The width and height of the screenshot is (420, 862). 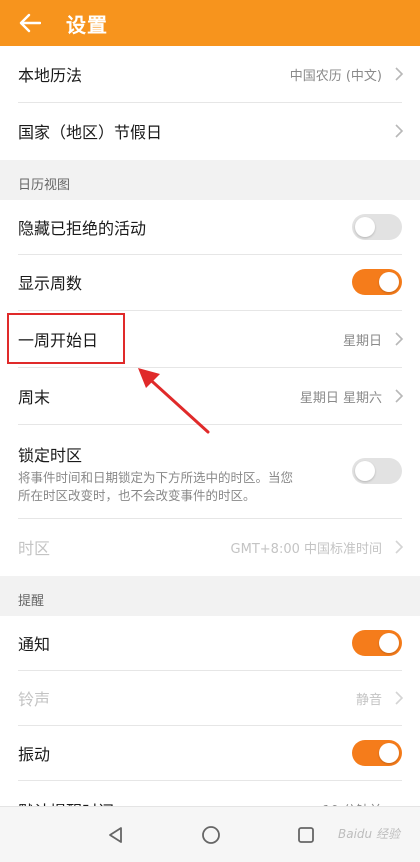 I want to click on timezone-label: 时区, so click(x=34, y=548).